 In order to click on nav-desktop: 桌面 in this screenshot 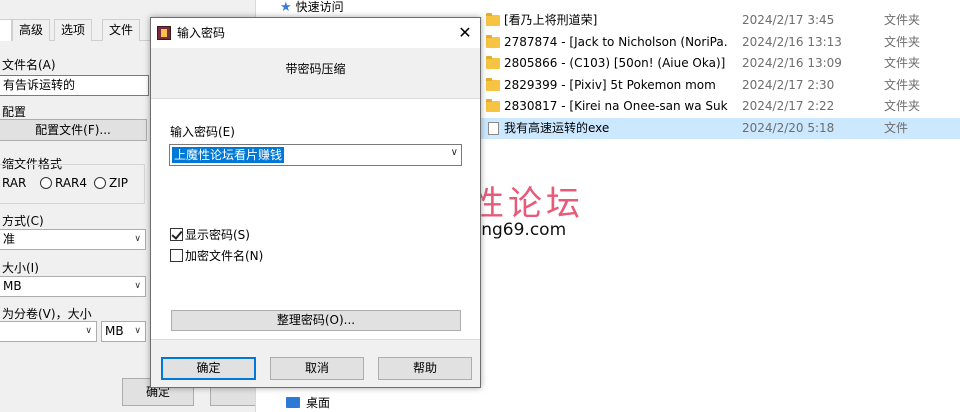, I will do `click(308, 403)`.